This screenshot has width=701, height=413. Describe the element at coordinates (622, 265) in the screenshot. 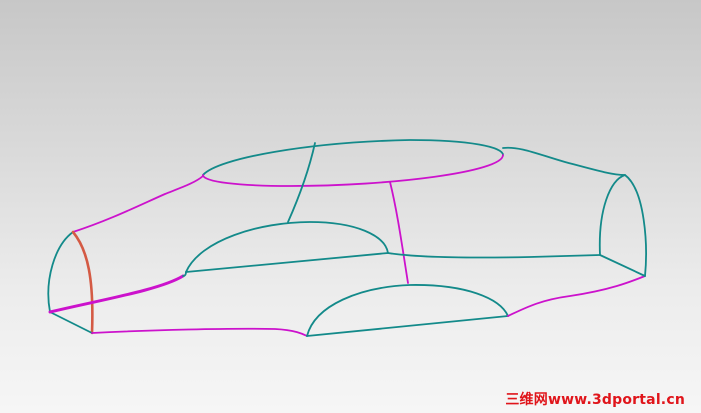

I see `tail-base-edge` at that location.